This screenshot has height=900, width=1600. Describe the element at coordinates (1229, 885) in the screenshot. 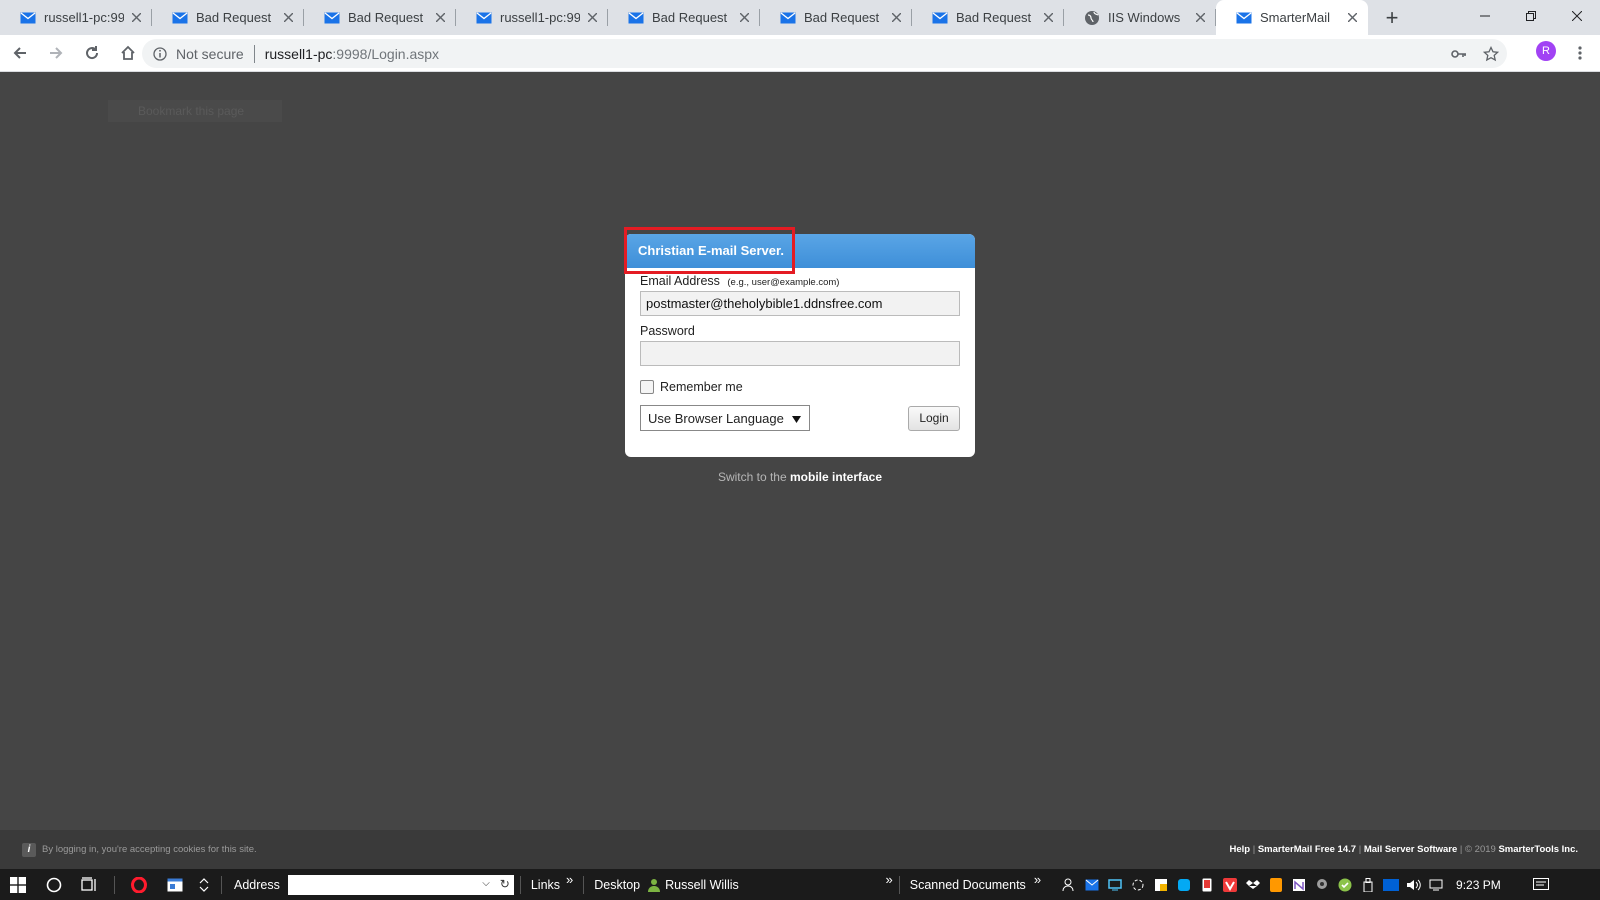

I see `vivaldi-tray-icon` at that location.